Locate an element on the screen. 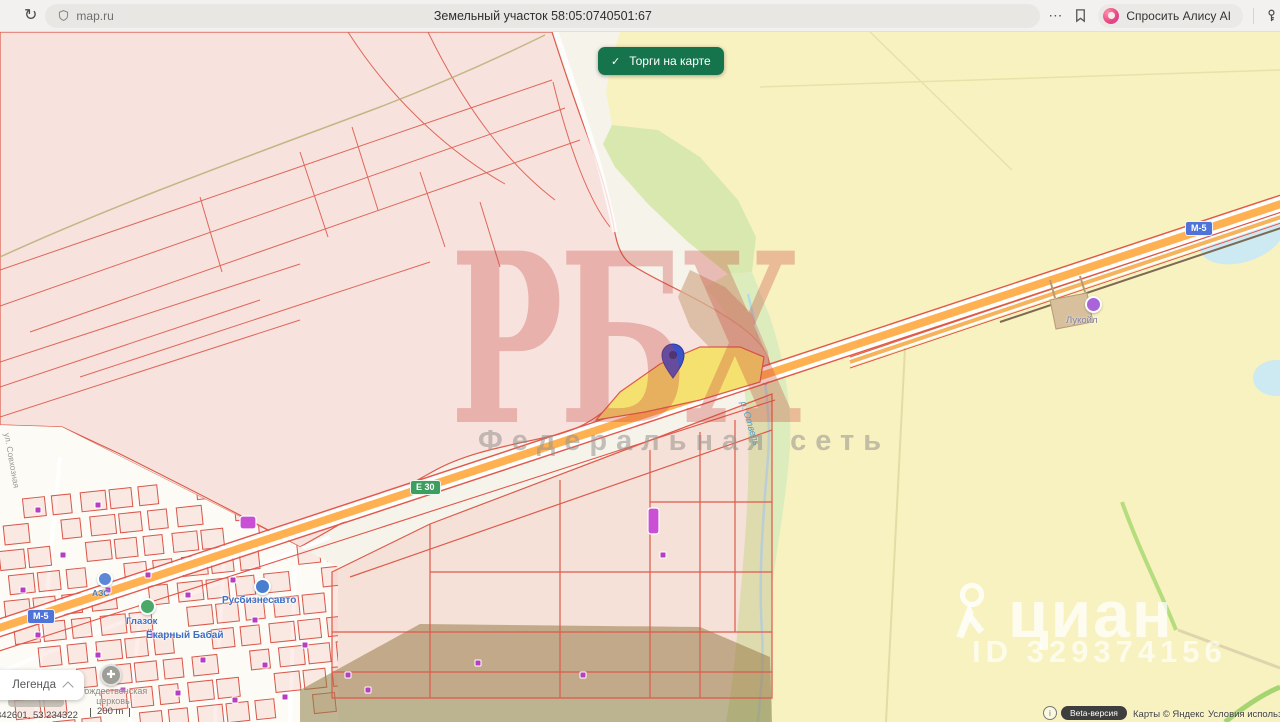 This screenshot has height=722, width=1280. password-key-icon is located at coordinates (1271, 15).